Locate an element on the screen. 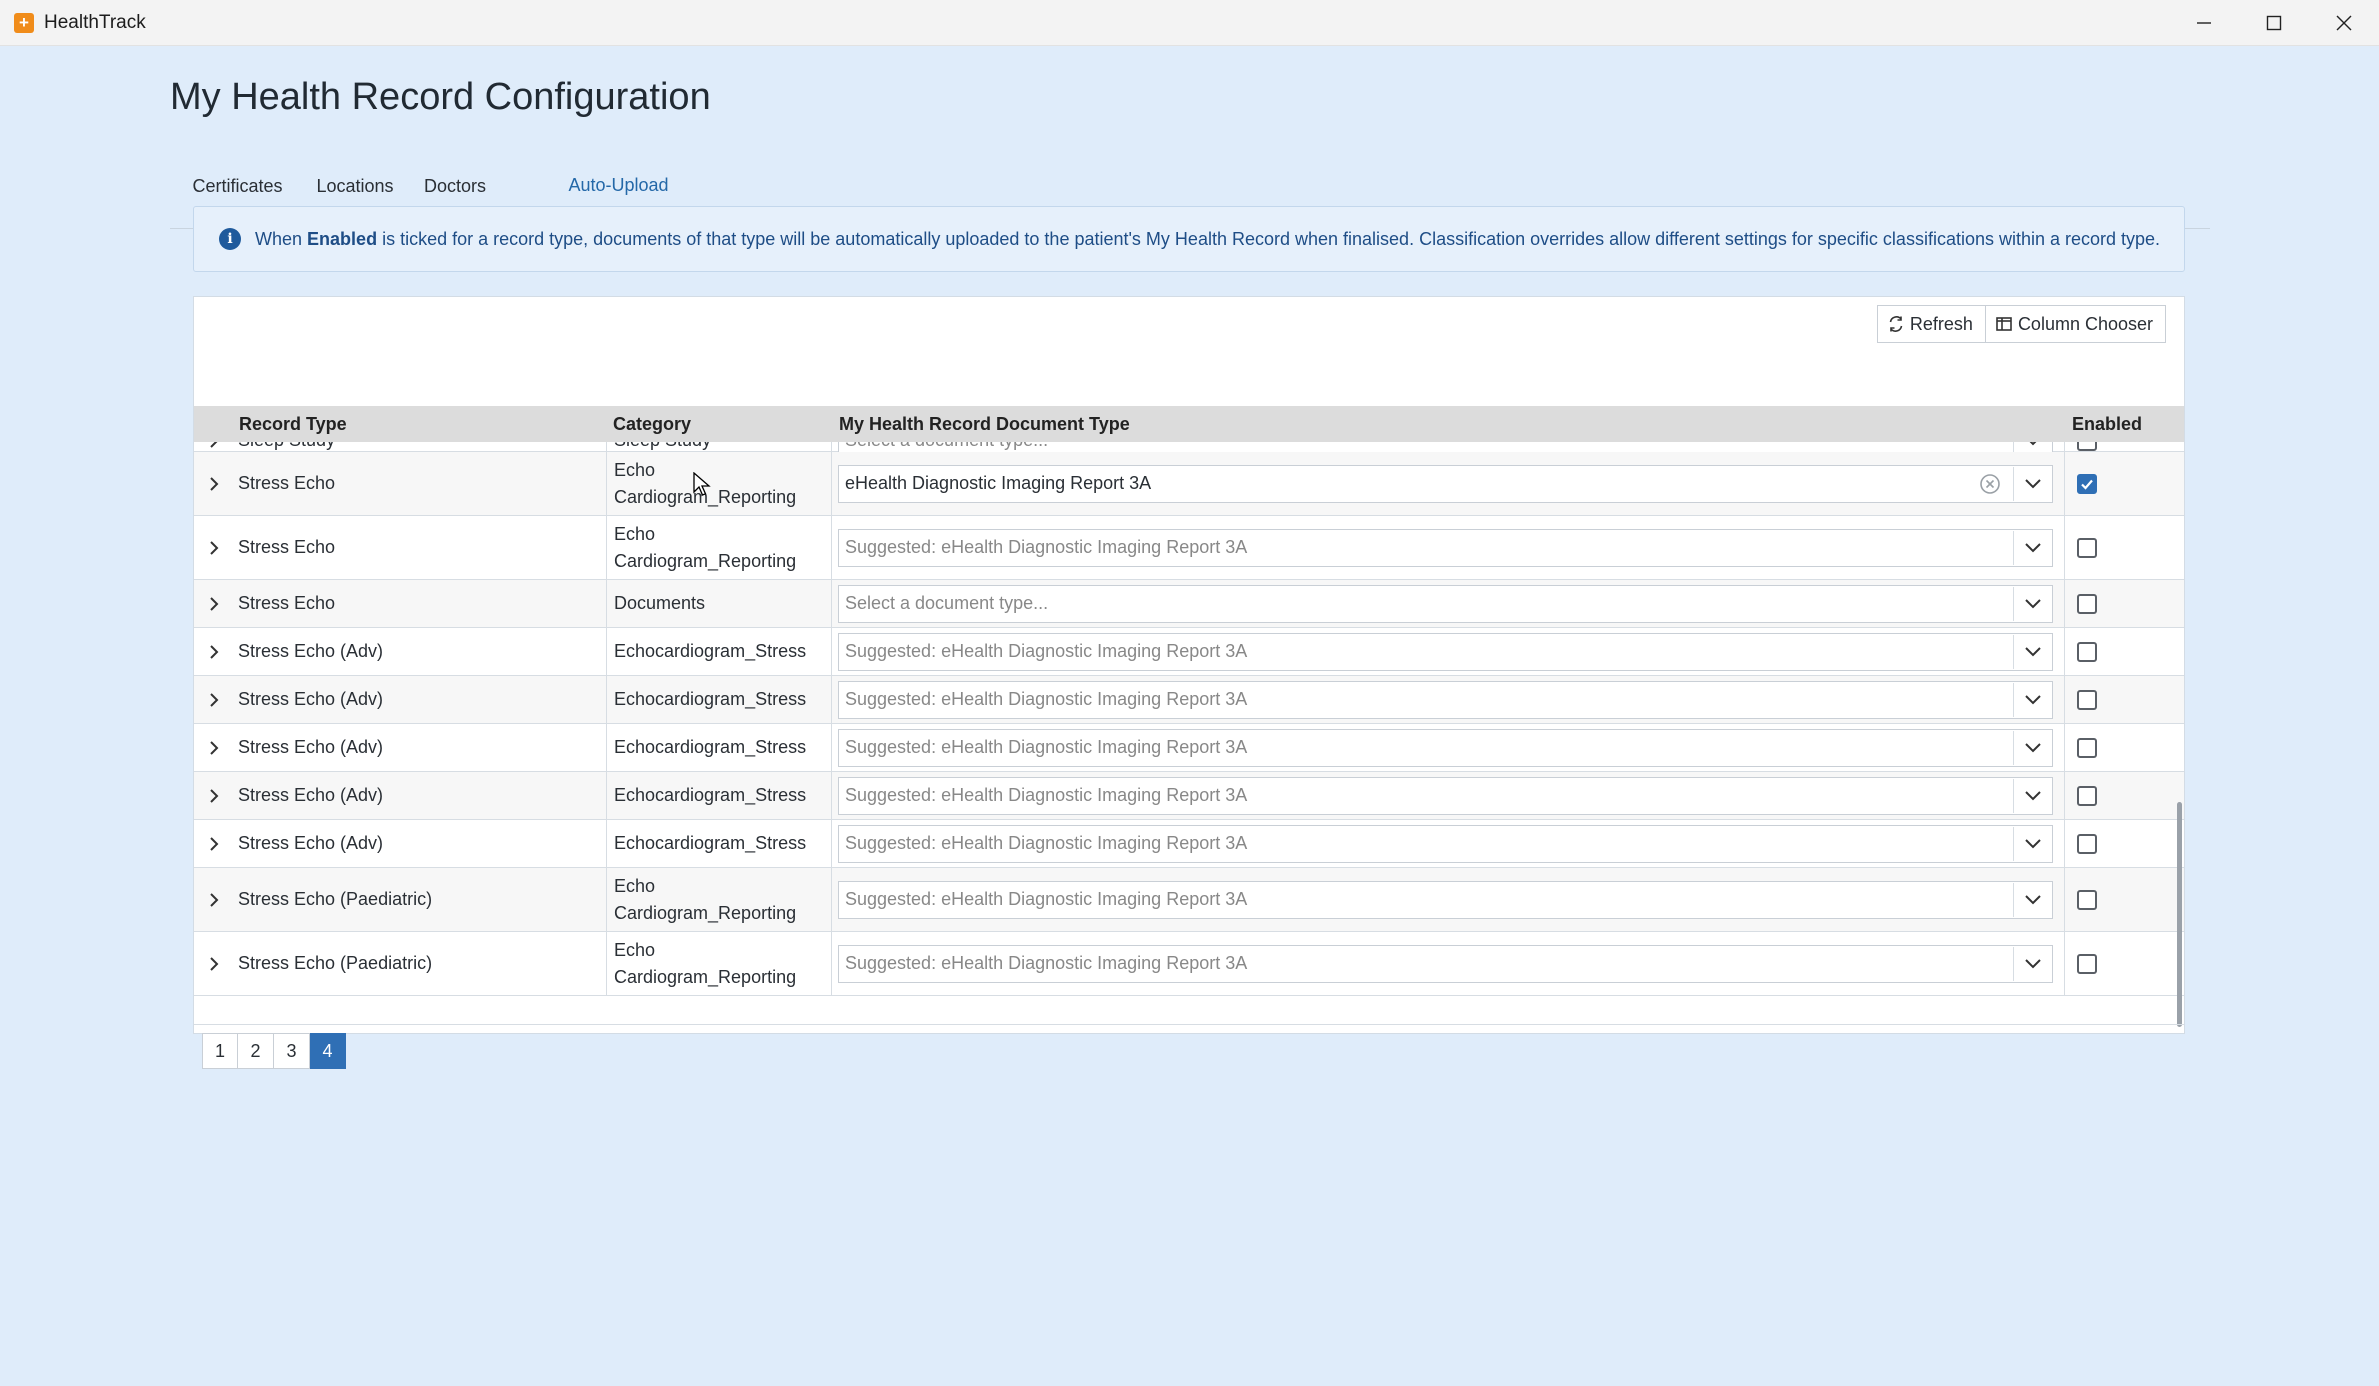 This screenshot has width=2379, height=1386. close-icon is located at coordinates (2344, 22).